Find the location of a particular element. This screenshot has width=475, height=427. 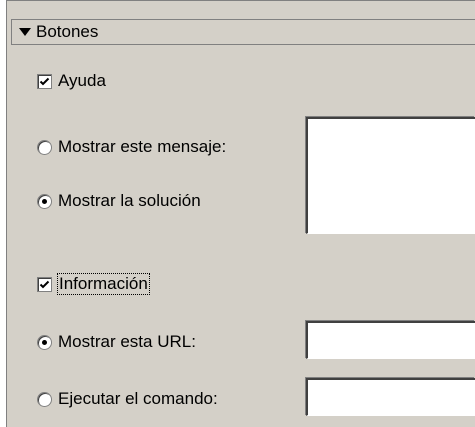

radio-show-url is located at coordinates (44, 342).